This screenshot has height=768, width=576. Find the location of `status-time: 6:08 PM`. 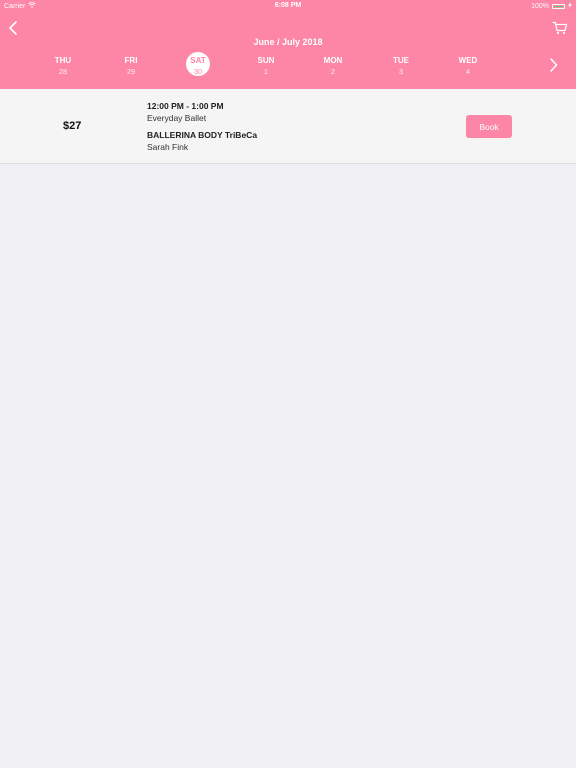

status-time: 6:08 PM is located at coordinates (288, 5).